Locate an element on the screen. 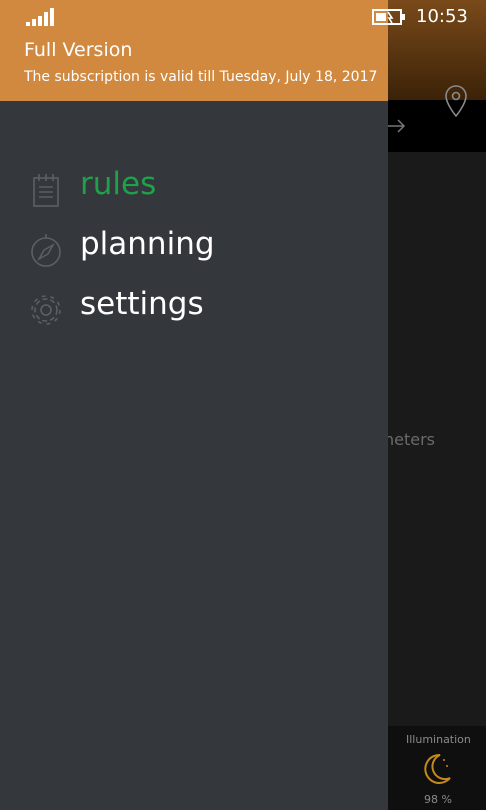 The height and width of the screenshot is (810, 486). menu-item-planning: planning is located at coordinates (194, 252).